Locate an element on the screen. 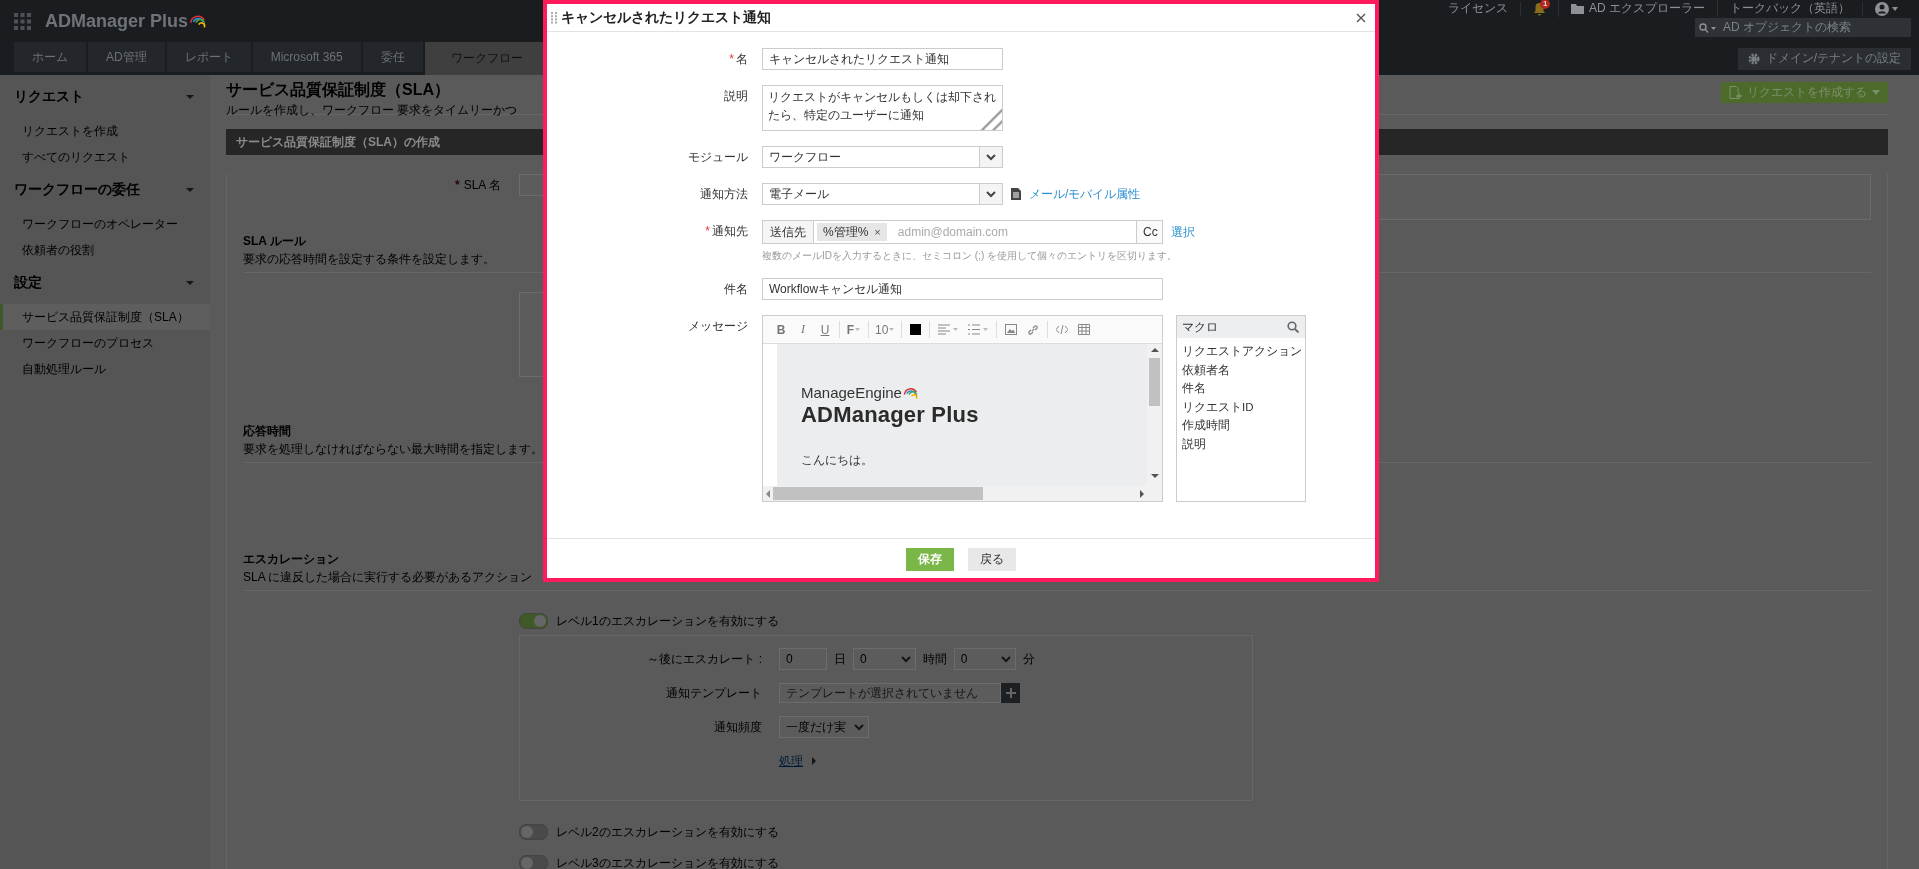 This screenshot has height=869, width=1919. font-button: F is located at coordinates (854, 329).